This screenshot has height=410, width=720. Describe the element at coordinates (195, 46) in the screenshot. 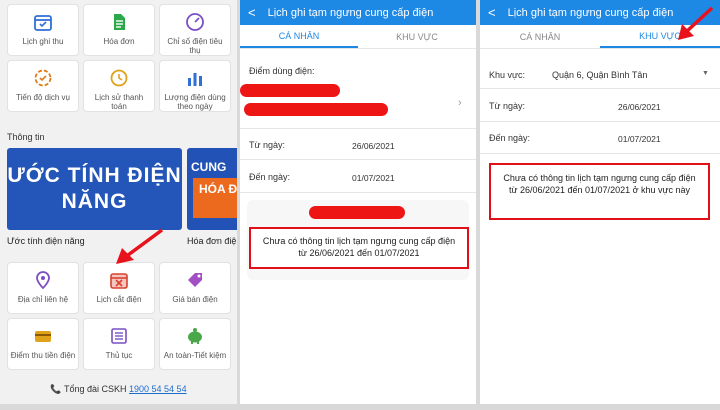

I see `tile-label: Chỉ số điện tiêu thụ` at that location.